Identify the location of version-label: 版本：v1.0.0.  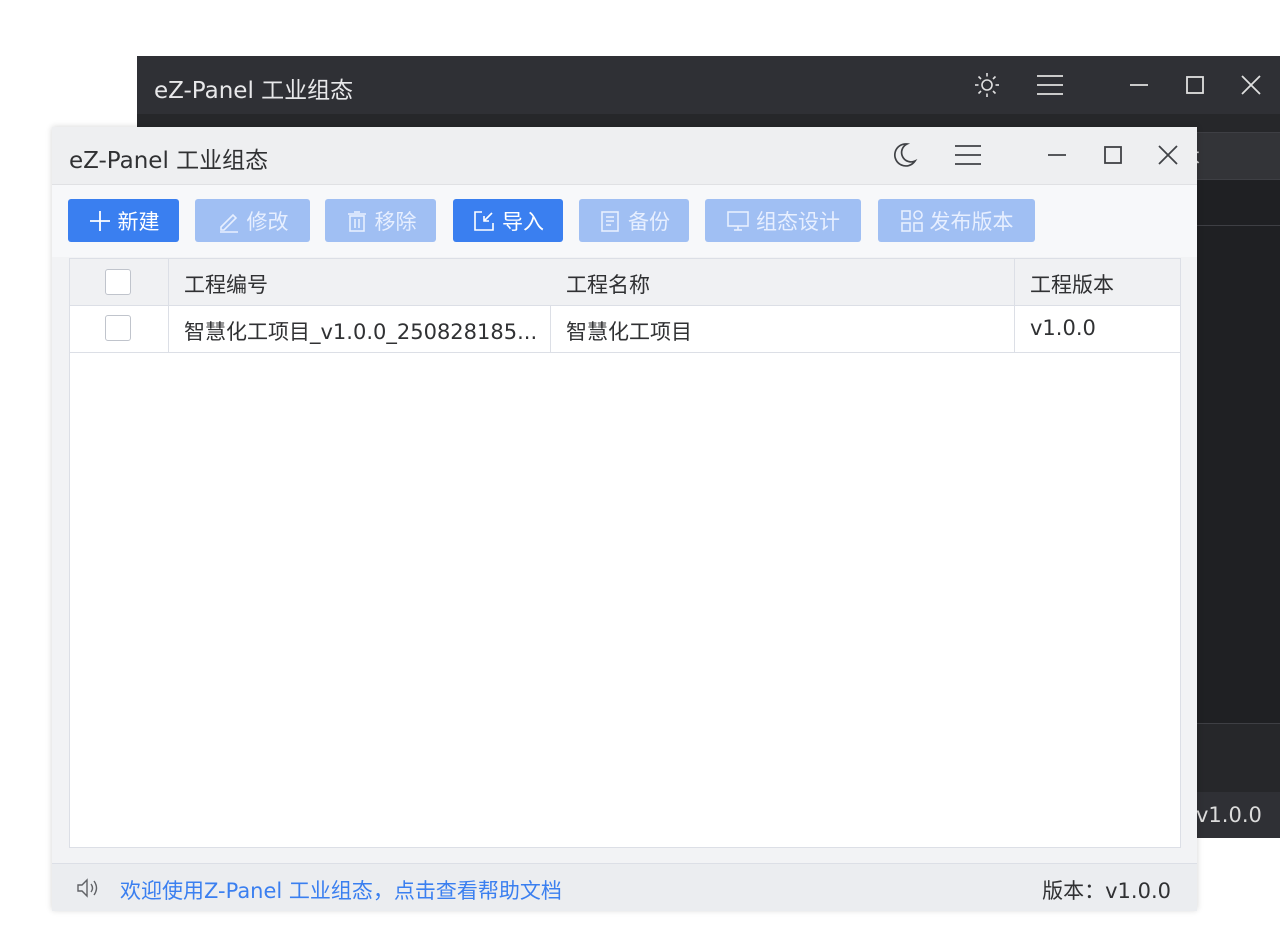
(1106, 891).